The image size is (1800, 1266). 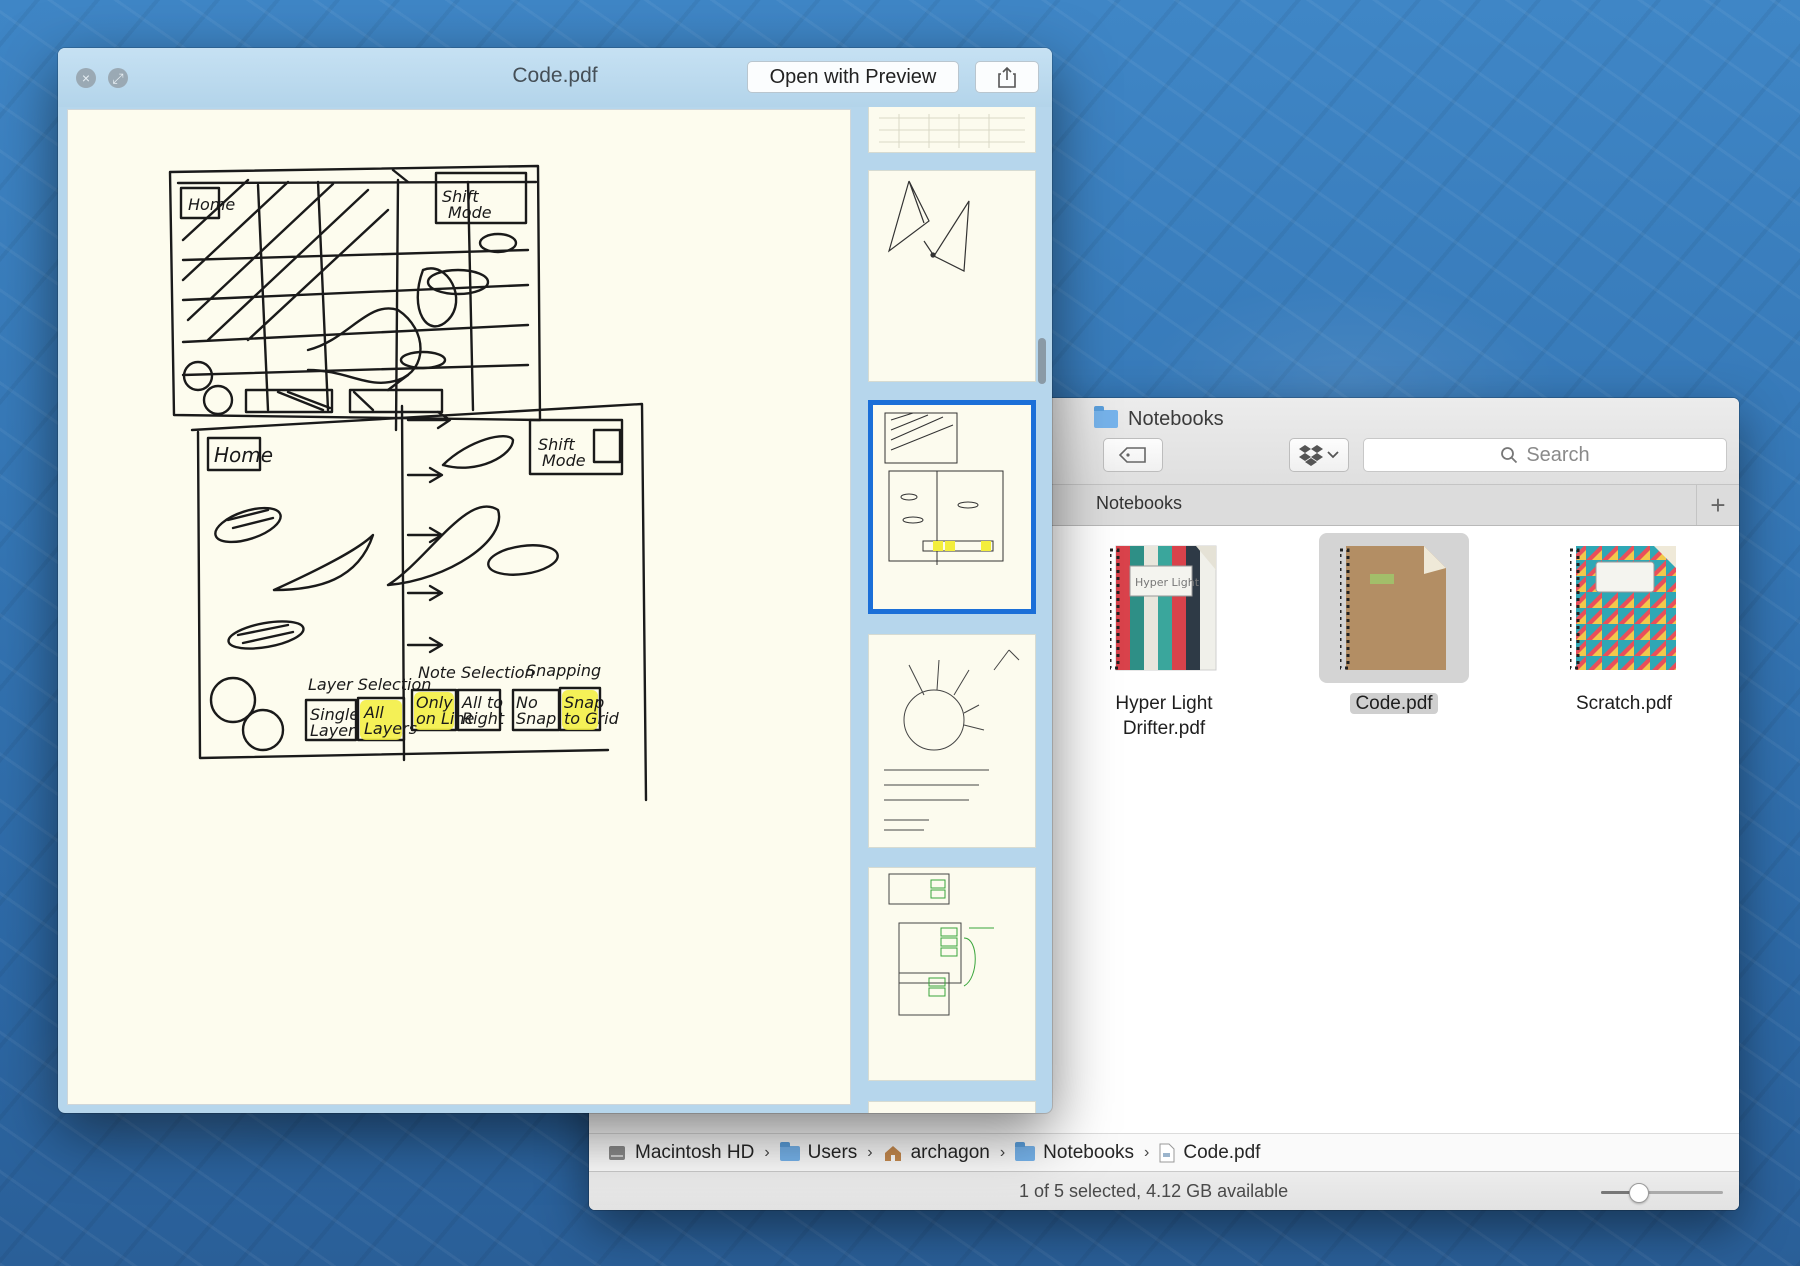 I want to click on svg-text: Snapping, so click(x=563, y=670).